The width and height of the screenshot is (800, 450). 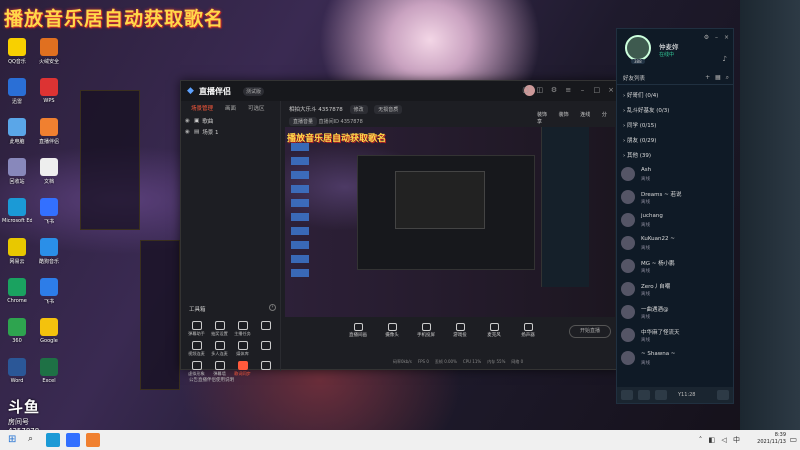 I want to click on scene-item: ◉ ▣ 歌曲, so click(x=230, y=120).